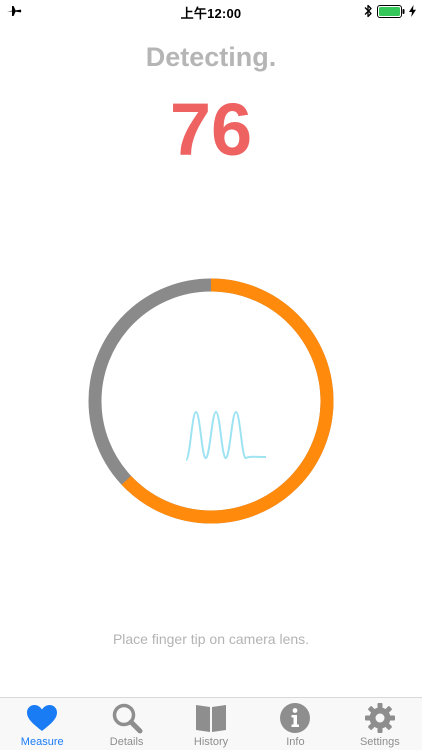  Describe the element at coordinates (42, 718) in the screenshot. I see `heart-icon` at that location.